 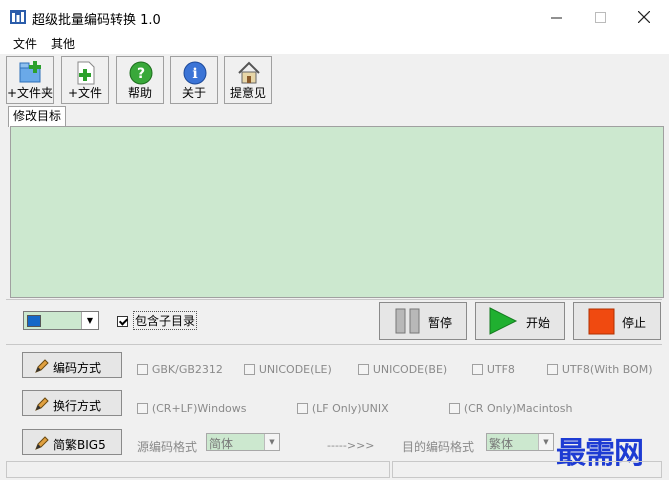 What do you see at coordinates (243, 442) in the screenshot?
I see `source-encoding-select: 简体 ▼` at bounding box center [243, 442].